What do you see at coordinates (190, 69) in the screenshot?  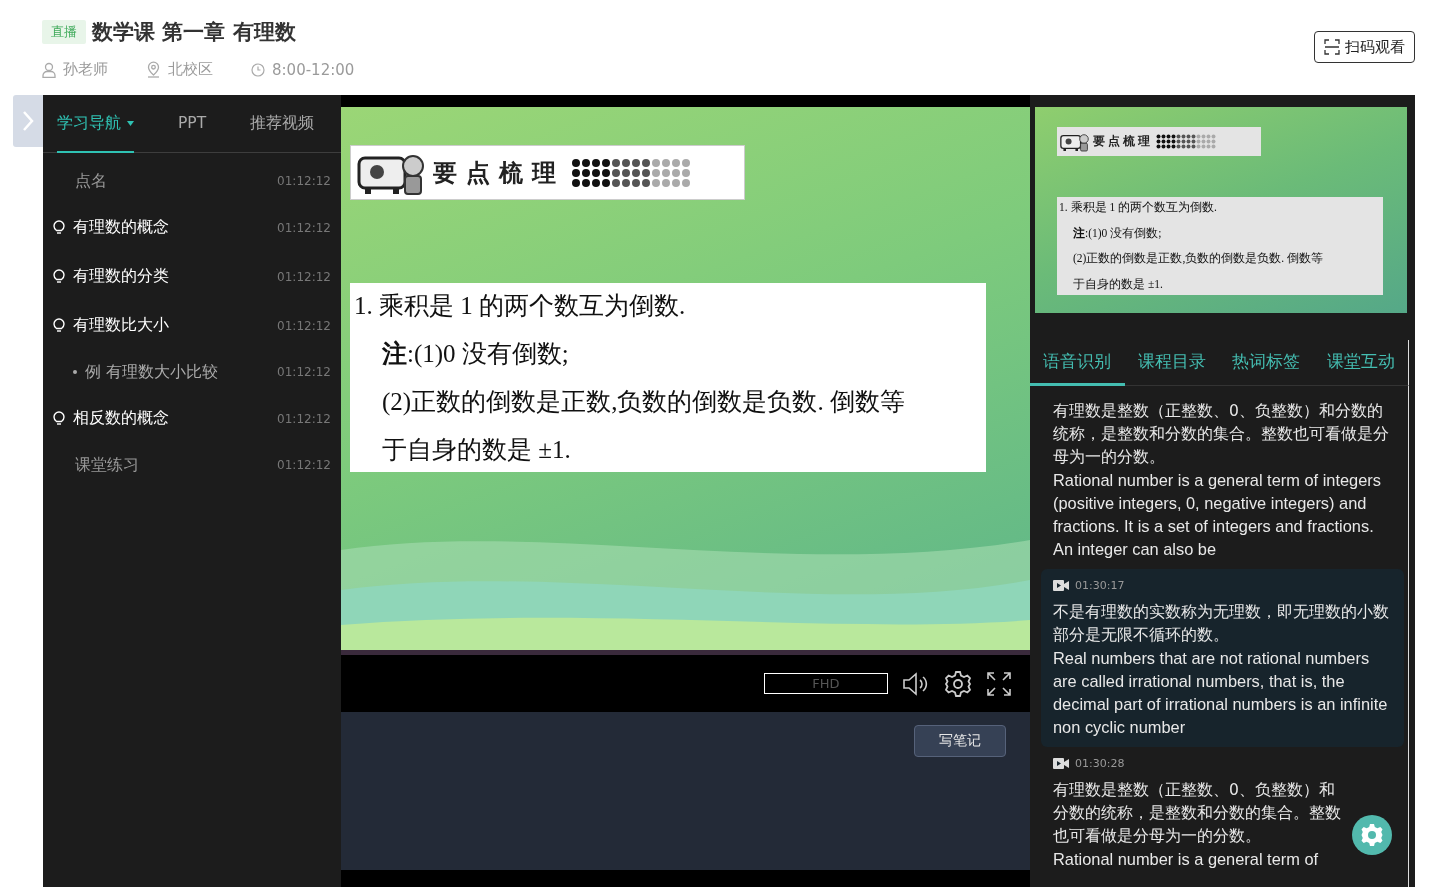 I see `meta-text: 北校区` at bounding box center [190, 69].